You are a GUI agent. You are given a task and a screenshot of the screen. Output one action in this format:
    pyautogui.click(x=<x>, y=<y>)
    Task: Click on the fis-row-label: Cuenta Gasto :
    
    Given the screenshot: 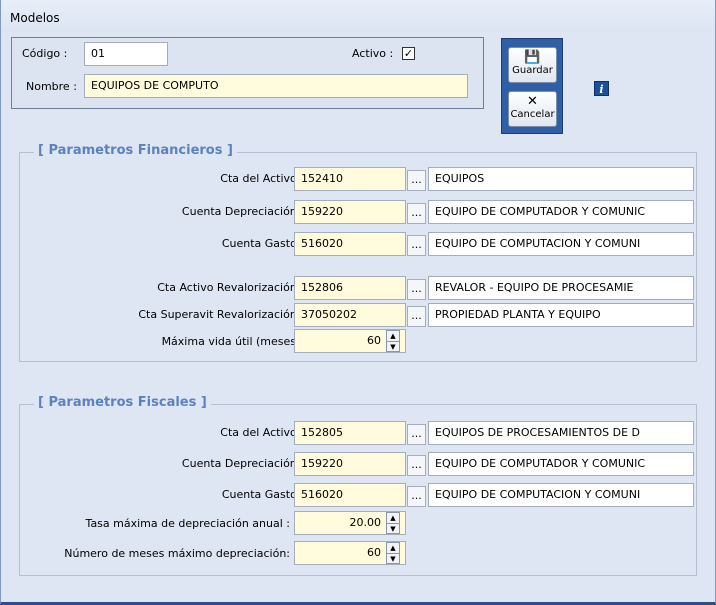 What is the action you would take?
    pyautogui.click(x=262, y=494)
    